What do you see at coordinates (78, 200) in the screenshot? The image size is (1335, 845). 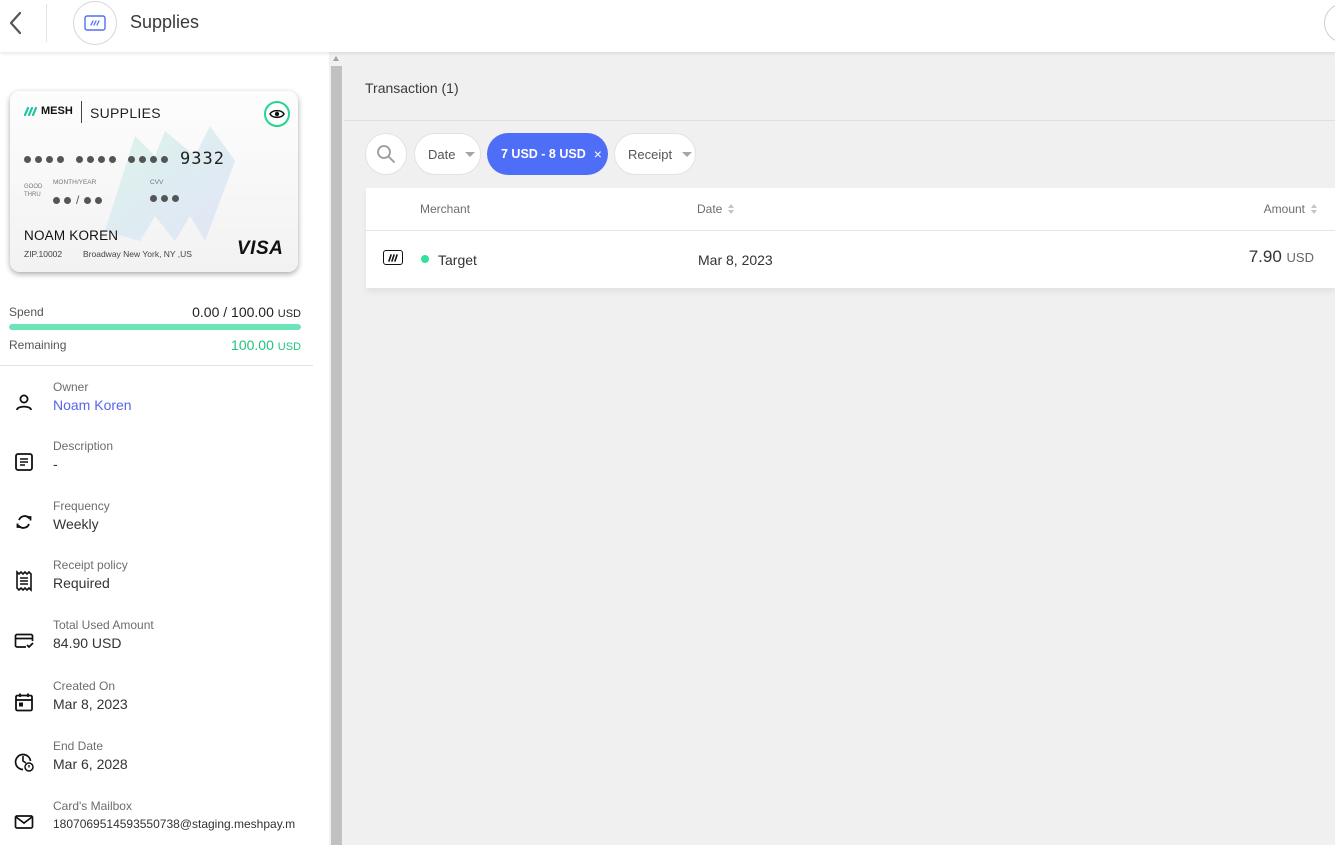 I see `masked-expiry: /` at bounding box center [78, 200].